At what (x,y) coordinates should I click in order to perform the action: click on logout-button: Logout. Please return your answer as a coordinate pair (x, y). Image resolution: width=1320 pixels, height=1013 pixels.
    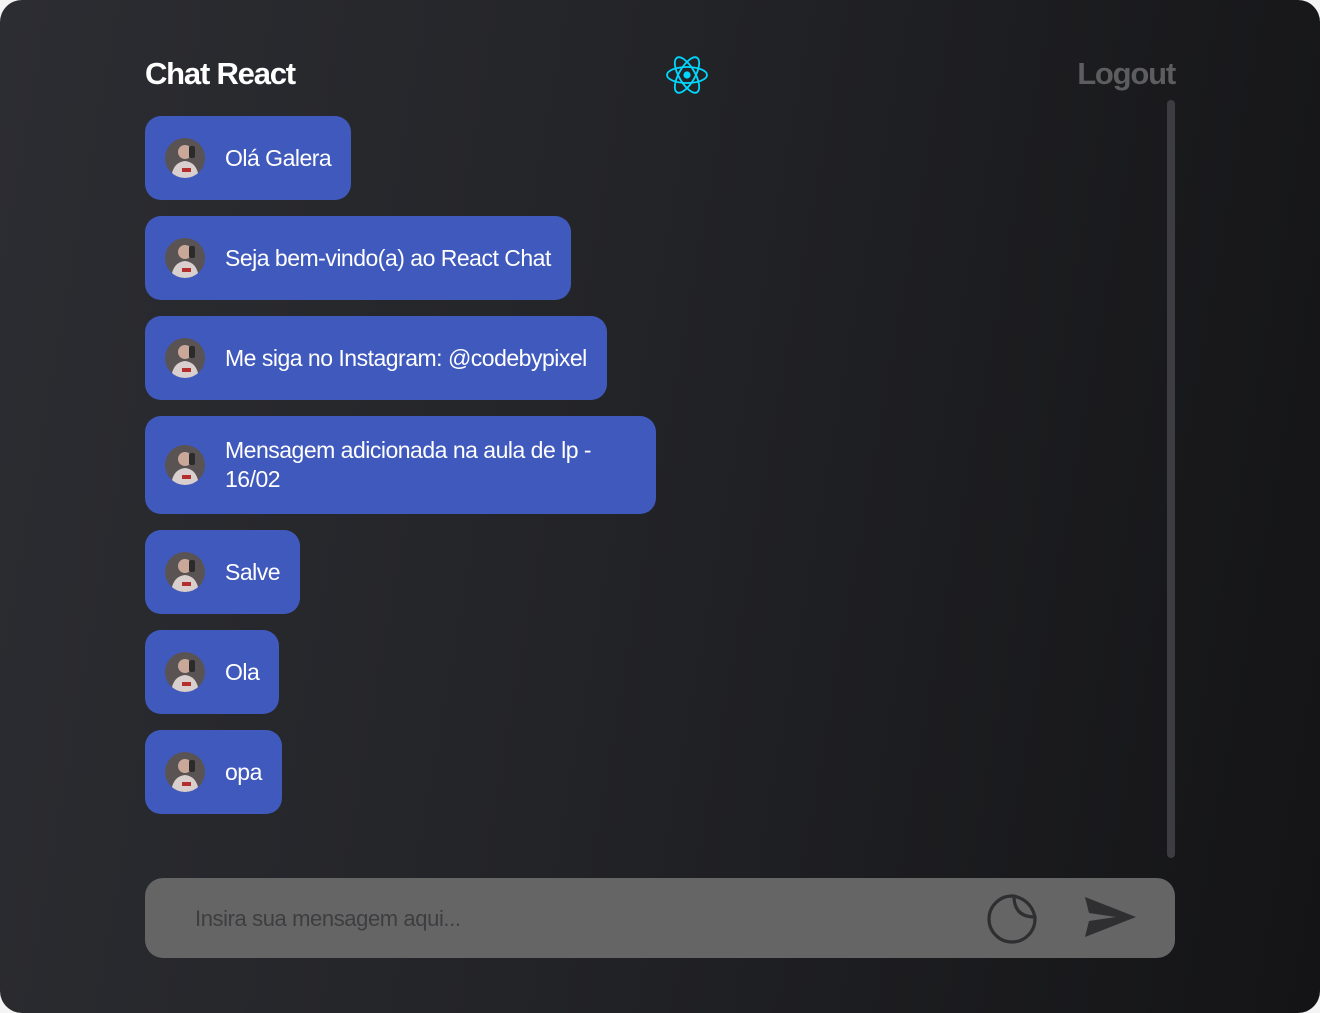
    Looking at the image, I should click on (1126, 74).